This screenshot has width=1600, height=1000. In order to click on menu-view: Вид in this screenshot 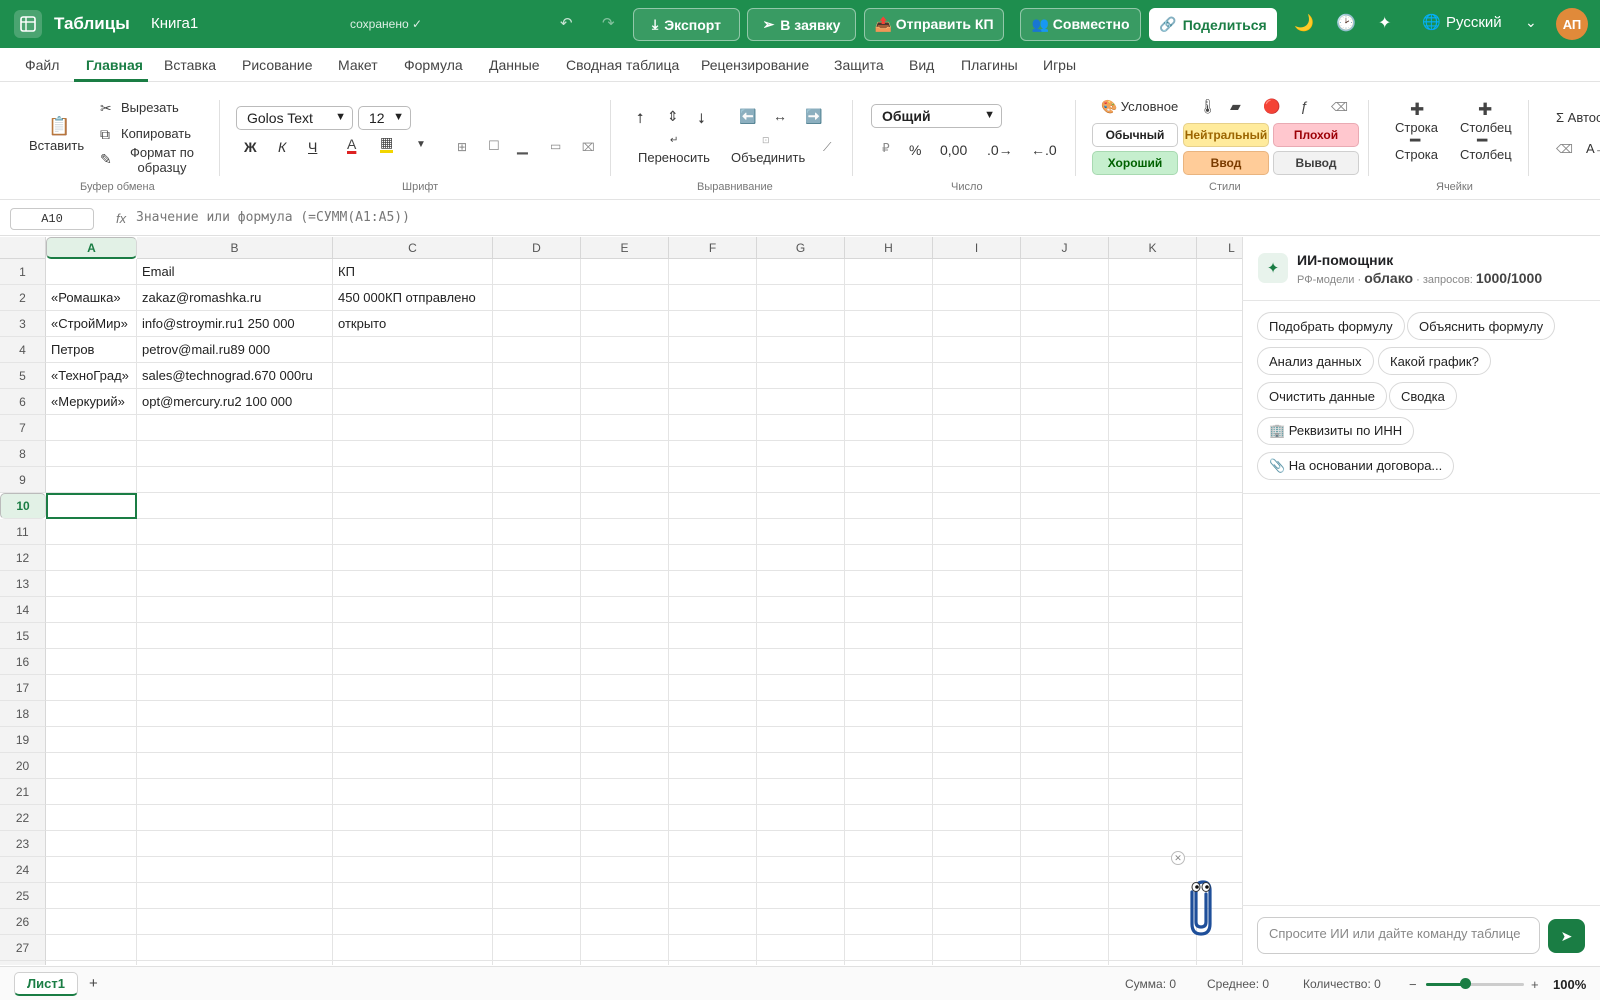, I will do `click(921, 65)`.